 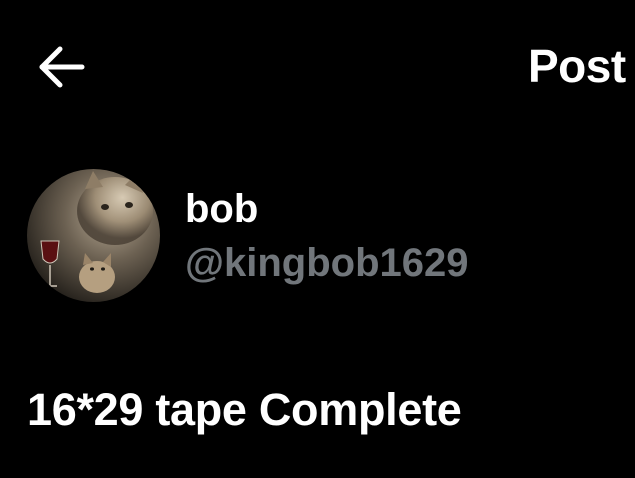 I want to click on page-title: Post, so click(x=577, y=66).